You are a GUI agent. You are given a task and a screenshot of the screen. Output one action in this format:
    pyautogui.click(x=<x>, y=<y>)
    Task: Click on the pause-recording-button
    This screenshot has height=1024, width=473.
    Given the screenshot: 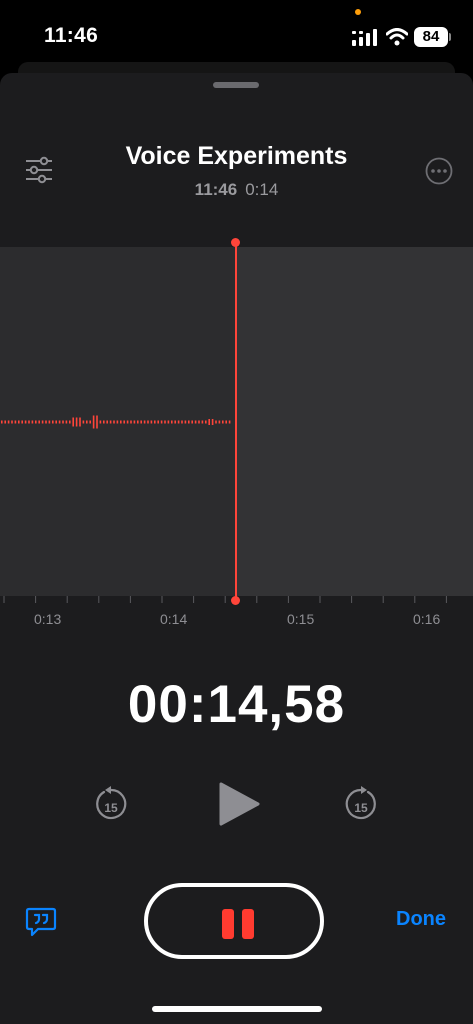 What is the action you would take?
    pyautogui.click(x=234, y=921)
    